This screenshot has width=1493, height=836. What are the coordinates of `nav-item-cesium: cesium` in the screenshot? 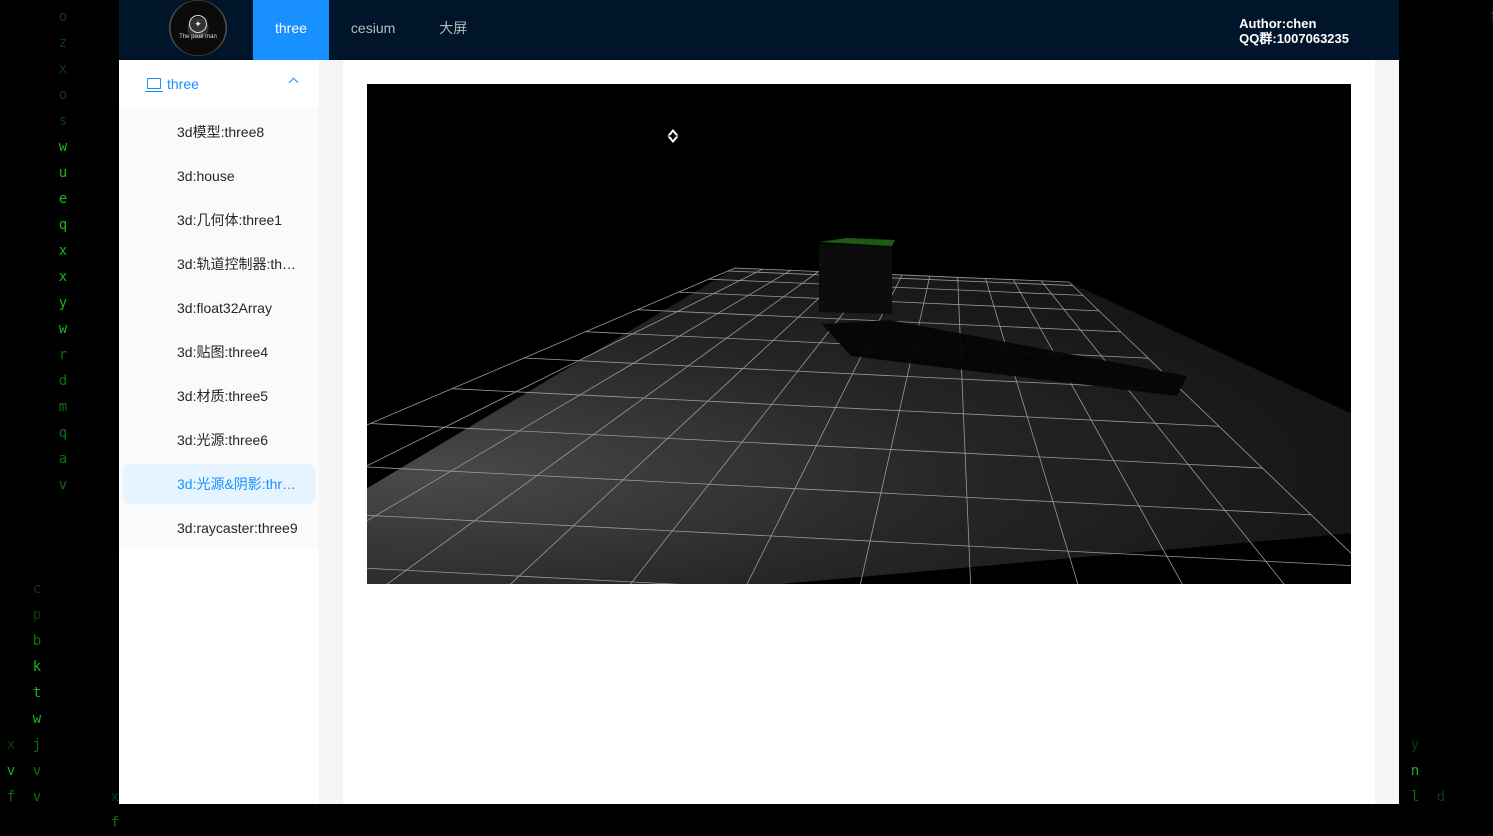 It's located at (373, 30).